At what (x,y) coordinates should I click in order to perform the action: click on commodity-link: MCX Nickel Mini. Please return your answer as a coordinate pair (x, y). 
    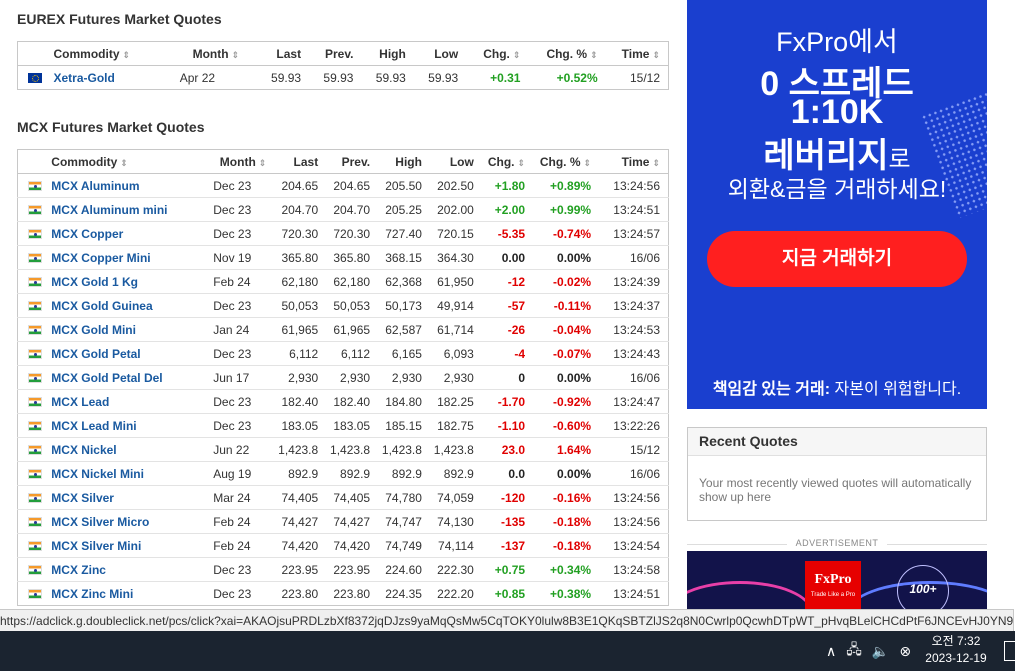
    Looking at the image, I should click on (97, 474).